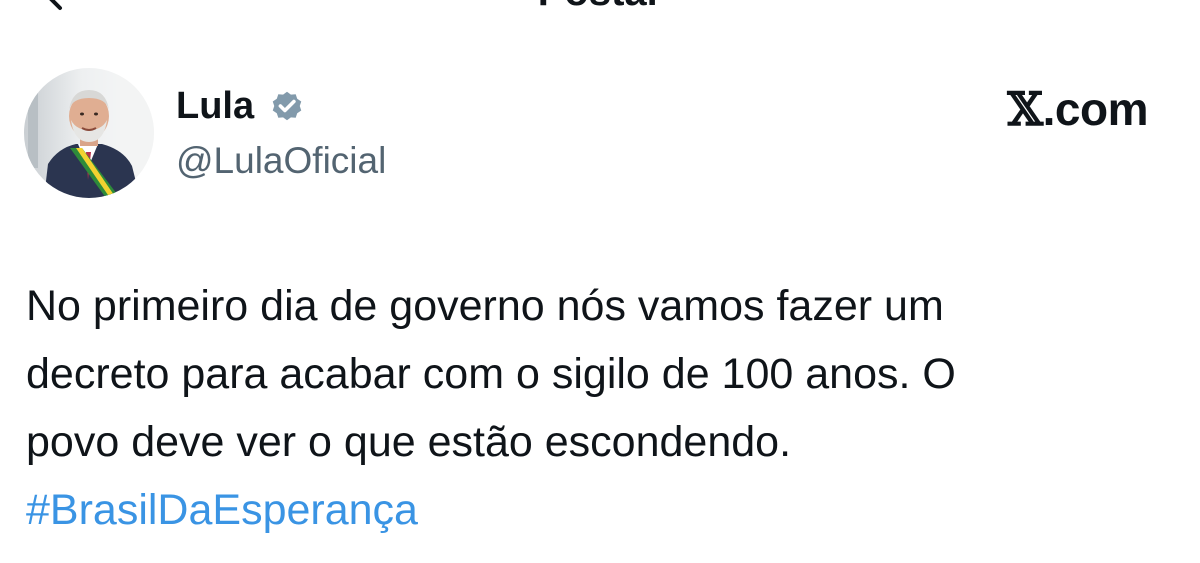 This screenshot has width=1200, height=563. Describe the element at coordinates (409, 442) in the screenshot. I see `tweet-line: povo deve ver o que estão escondendo.` at that location.